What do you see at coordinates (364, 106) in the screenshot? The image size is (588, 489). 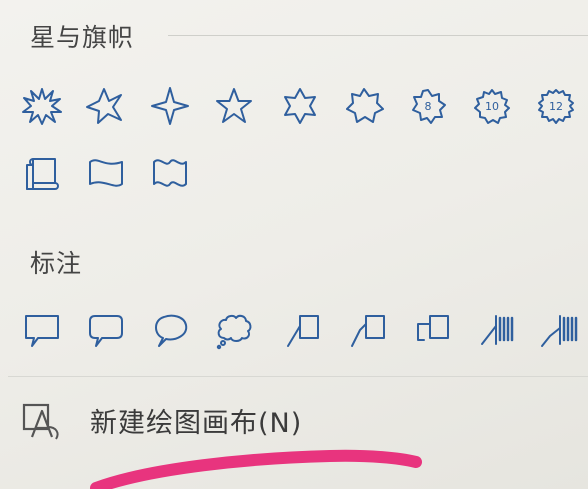 I see `shape-star-7-point` at bounding box center [364, 106].